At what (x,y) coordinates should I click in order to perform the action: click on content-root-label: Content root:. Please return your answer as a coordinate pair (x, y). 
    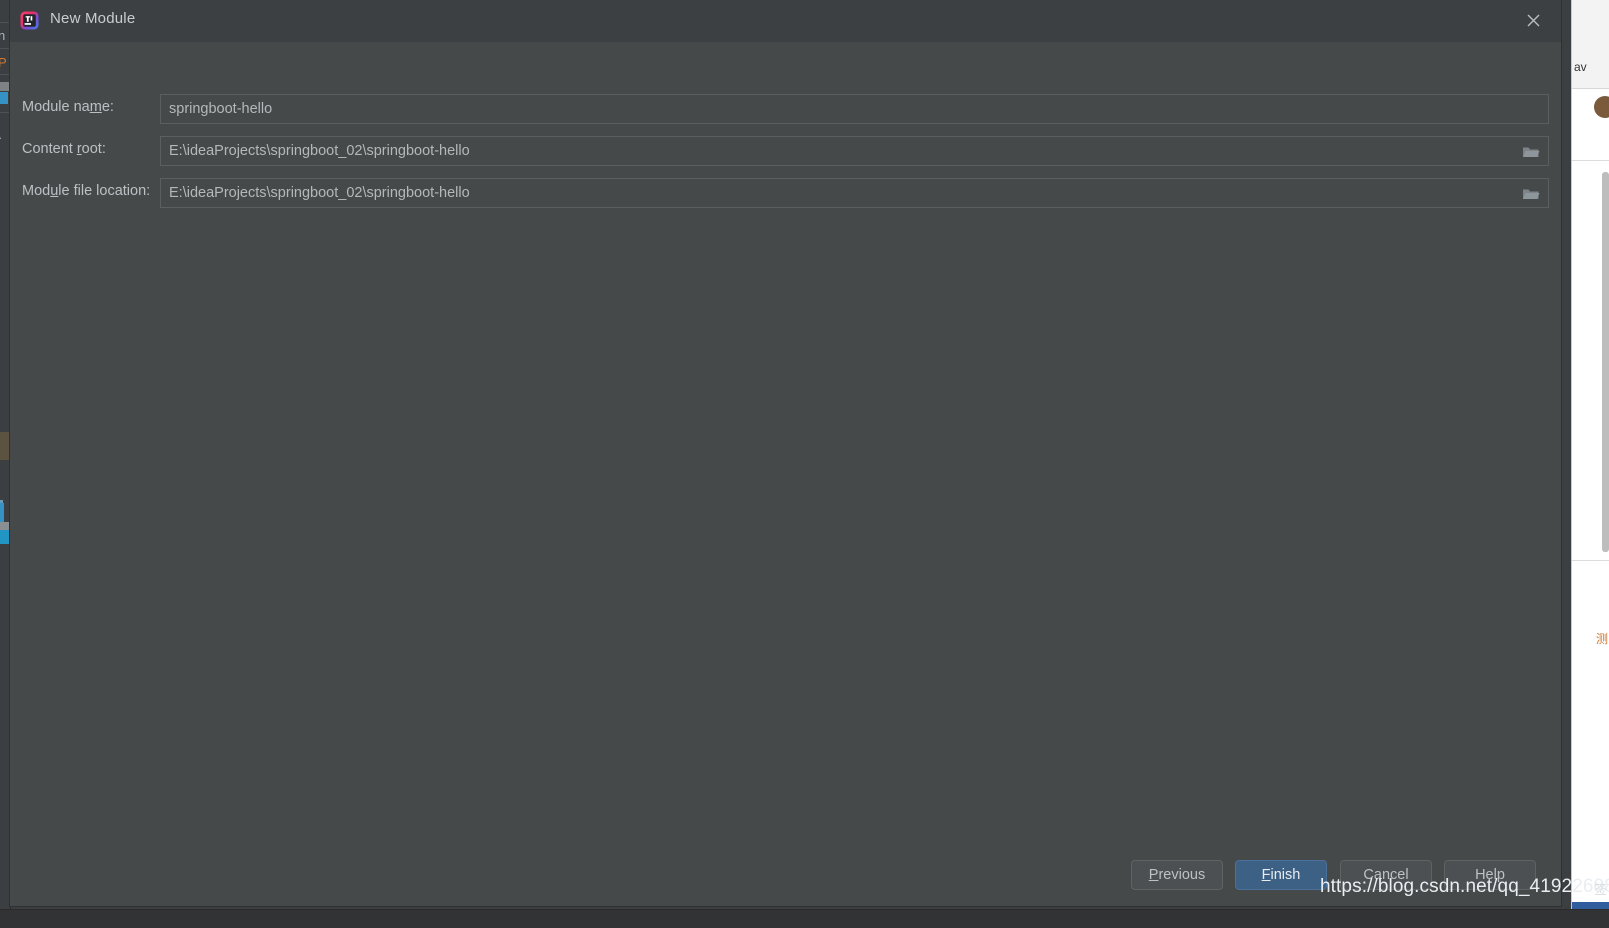
    Looking at the image, I should click on (64, 149).